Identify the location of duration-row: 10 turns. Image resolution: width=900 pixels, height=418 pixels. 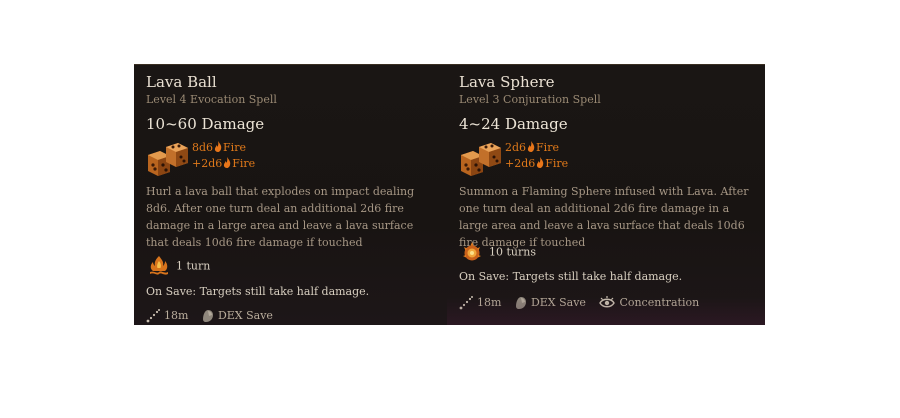
(498, 252).